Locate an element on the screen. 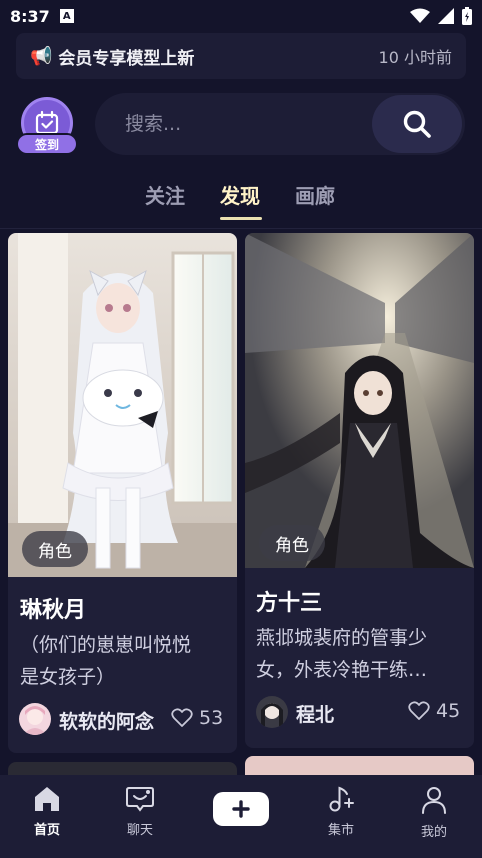  author-name: 软软的阿念 is located at coordinates (106, 720).